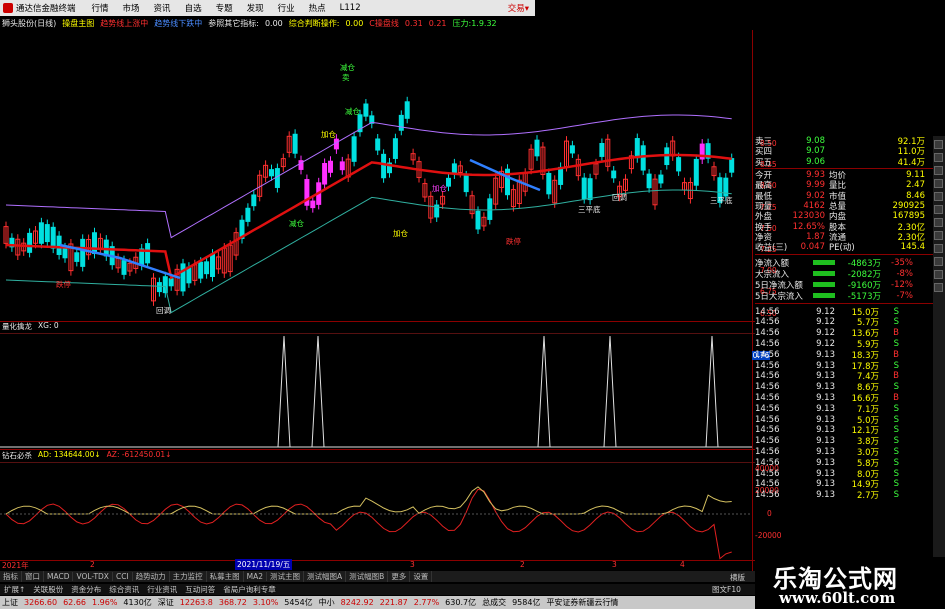 The height and width of the screenshot is (609, 945). What do you see at coordinates (163, 310) in the screenshot?
I see `annotation-mark: 回调` at bounding box center [163, 310].